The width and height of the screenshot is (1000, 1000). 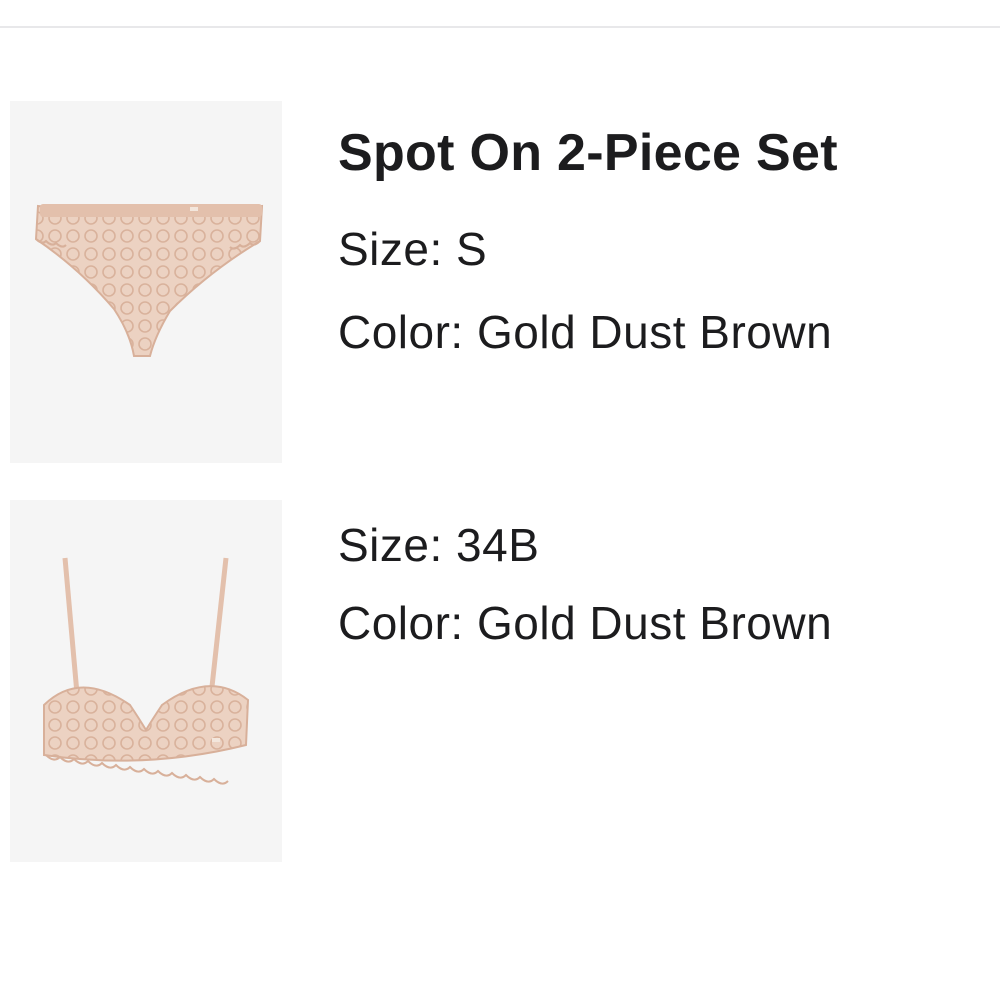 What do you see at coordinates (146, 671) in the screenshot?
I see `lace-bra-image` at bounding box center [146, 671].